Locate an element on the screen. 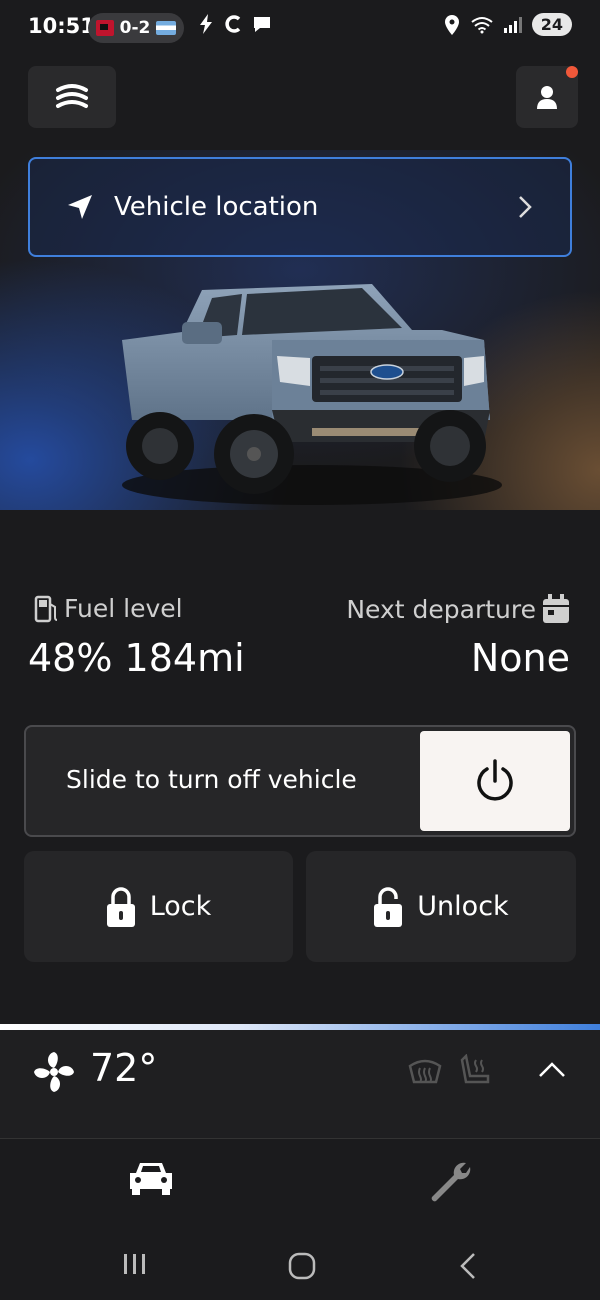 This screenshot has width=600, height=1300. argentina-flag-icon is located at coordinates (166, 28).